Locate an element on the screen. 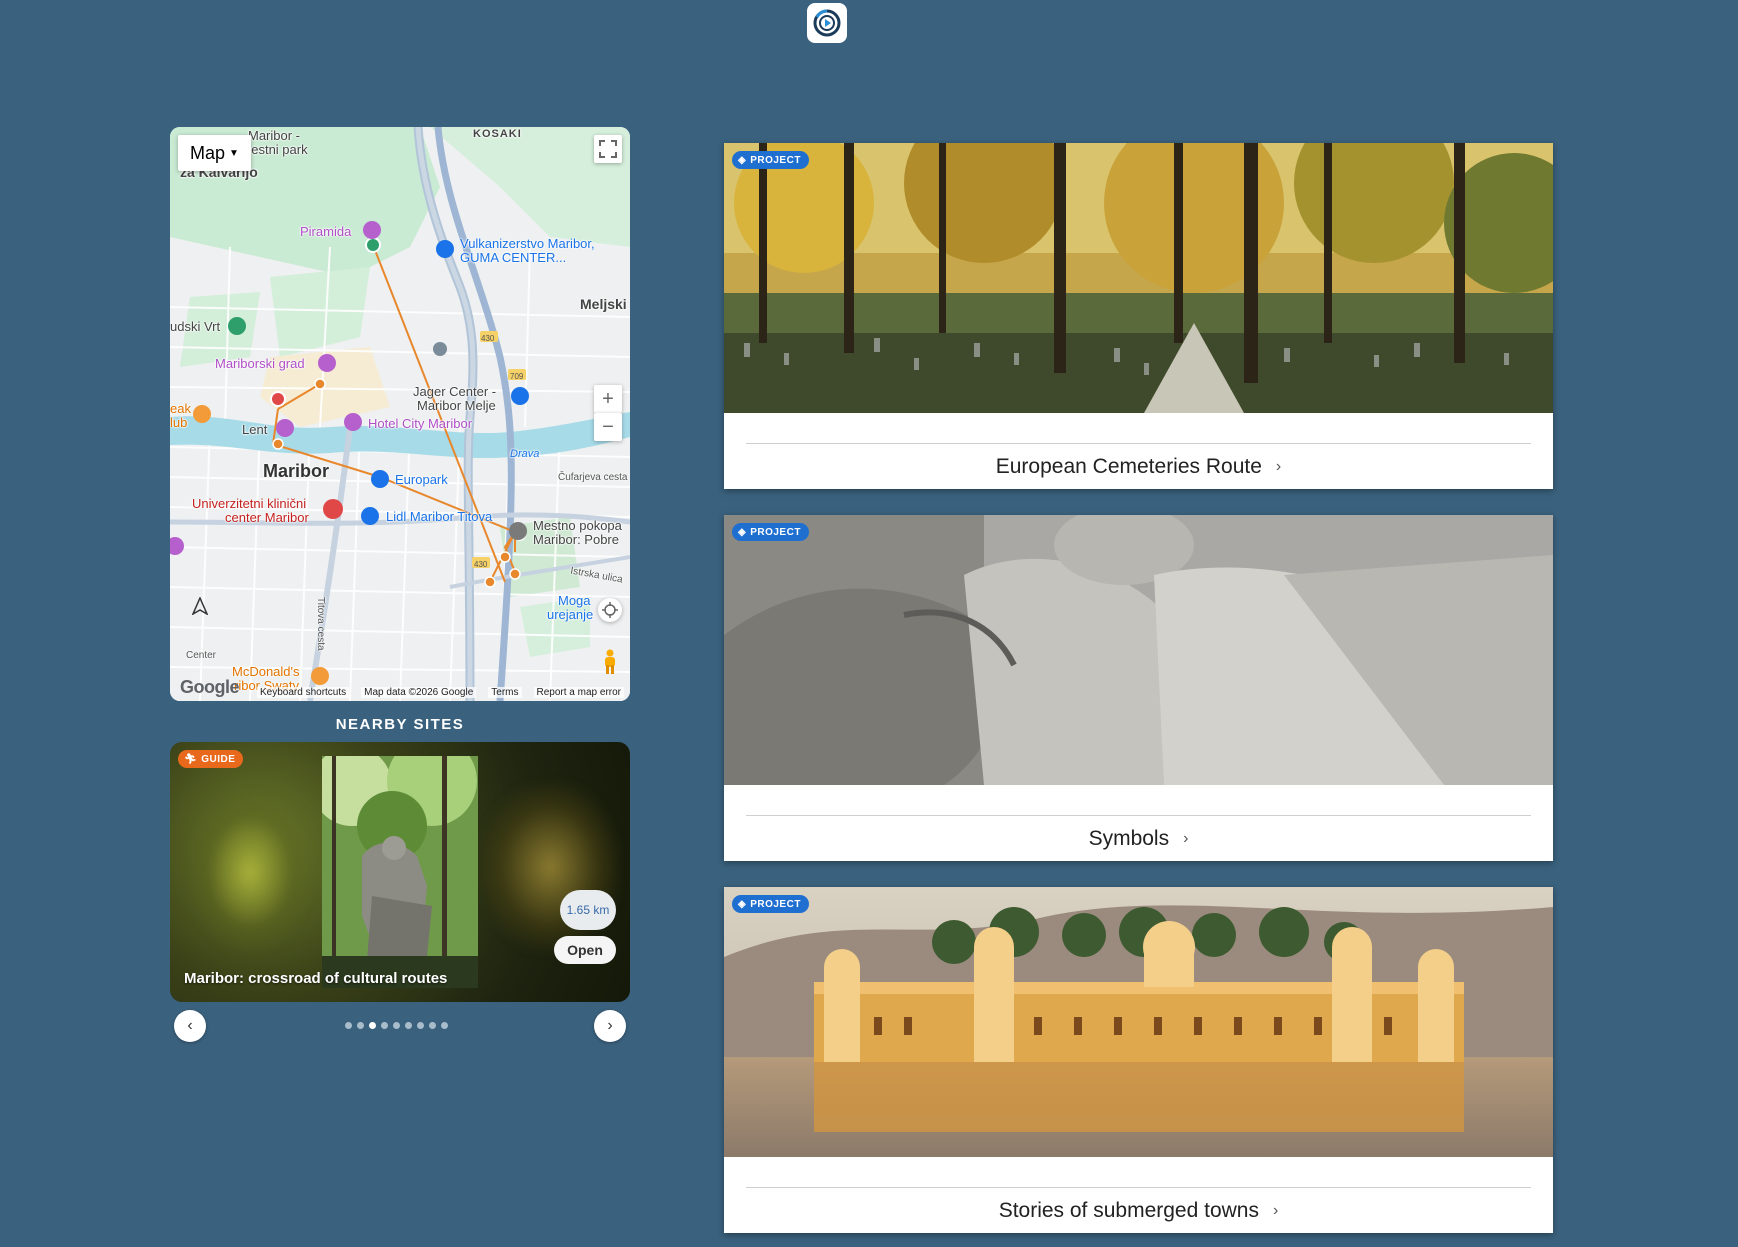 The image size is (1738, 1247). zoom-out-button: − is located at coordinates (608, 427).